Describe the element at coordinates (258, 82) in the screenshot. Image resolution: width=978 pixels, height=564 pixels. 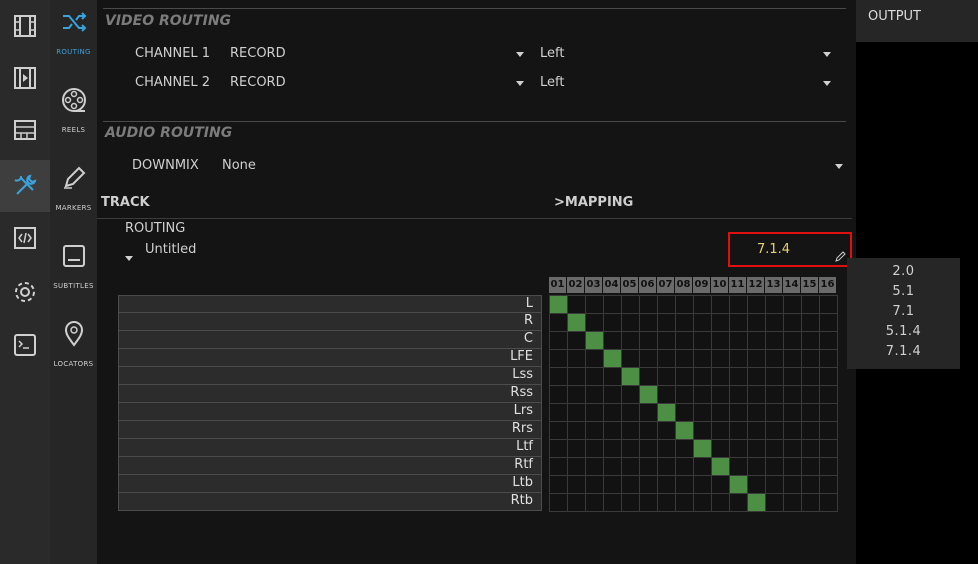
I see `channel2-source-select: RECORD` at that location.